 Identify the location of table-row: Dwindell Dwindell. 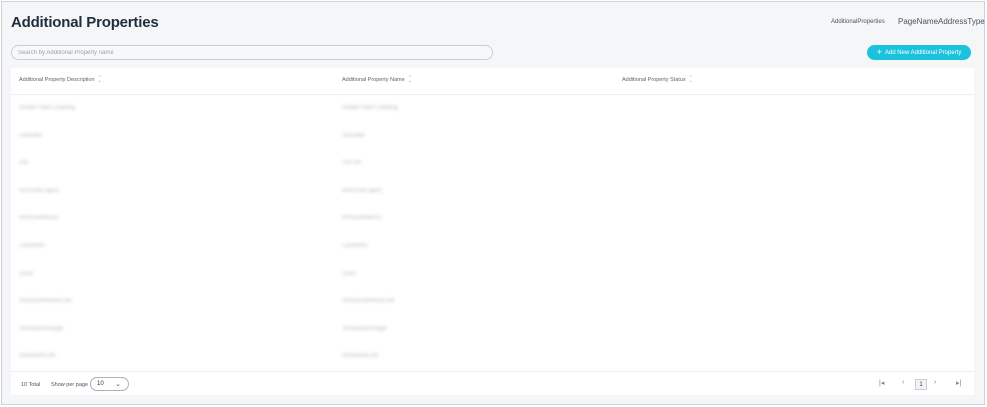
(492, 137).